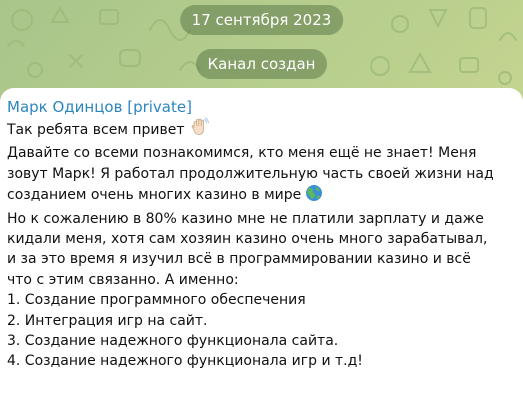  Describe the element at coordinates (156, 300) in the screenshot. I see `list-item: 1. Создание программного обеспечения` at that location.